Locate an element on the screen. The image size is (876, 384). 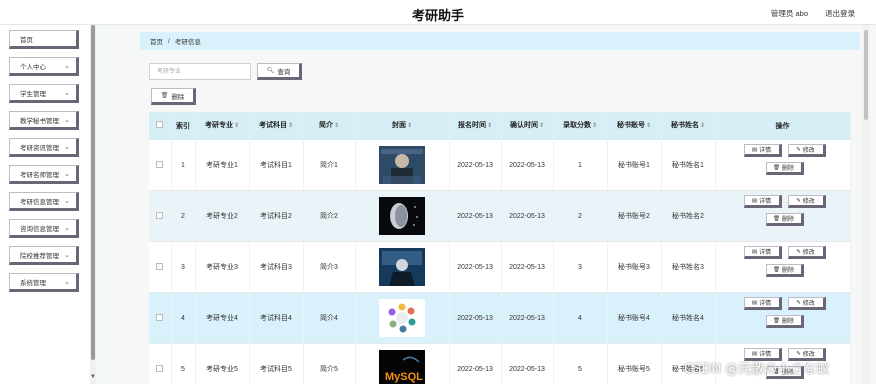
sidebar-item-news: 考研资讯管理 ⌄ is located at coordinates (44, 147).